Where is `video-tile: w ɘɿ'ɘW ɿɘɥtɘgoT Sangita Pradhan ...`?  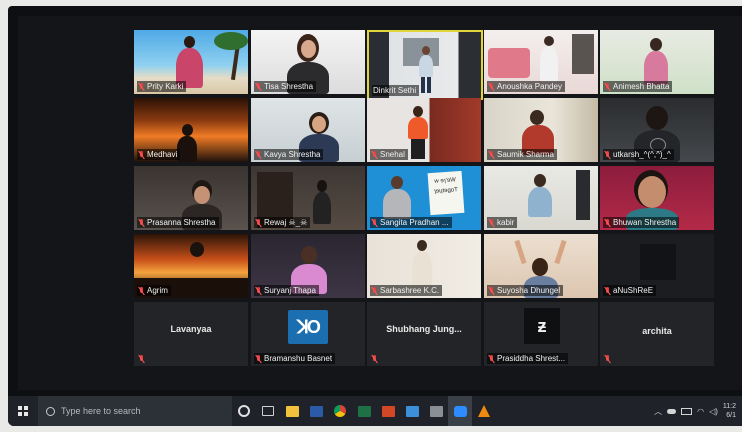
video-tile: w ɘɿ'ɘW ɿɘɥtɘgoT Sangita Pradhan ... is located at coordinates (424, 198).